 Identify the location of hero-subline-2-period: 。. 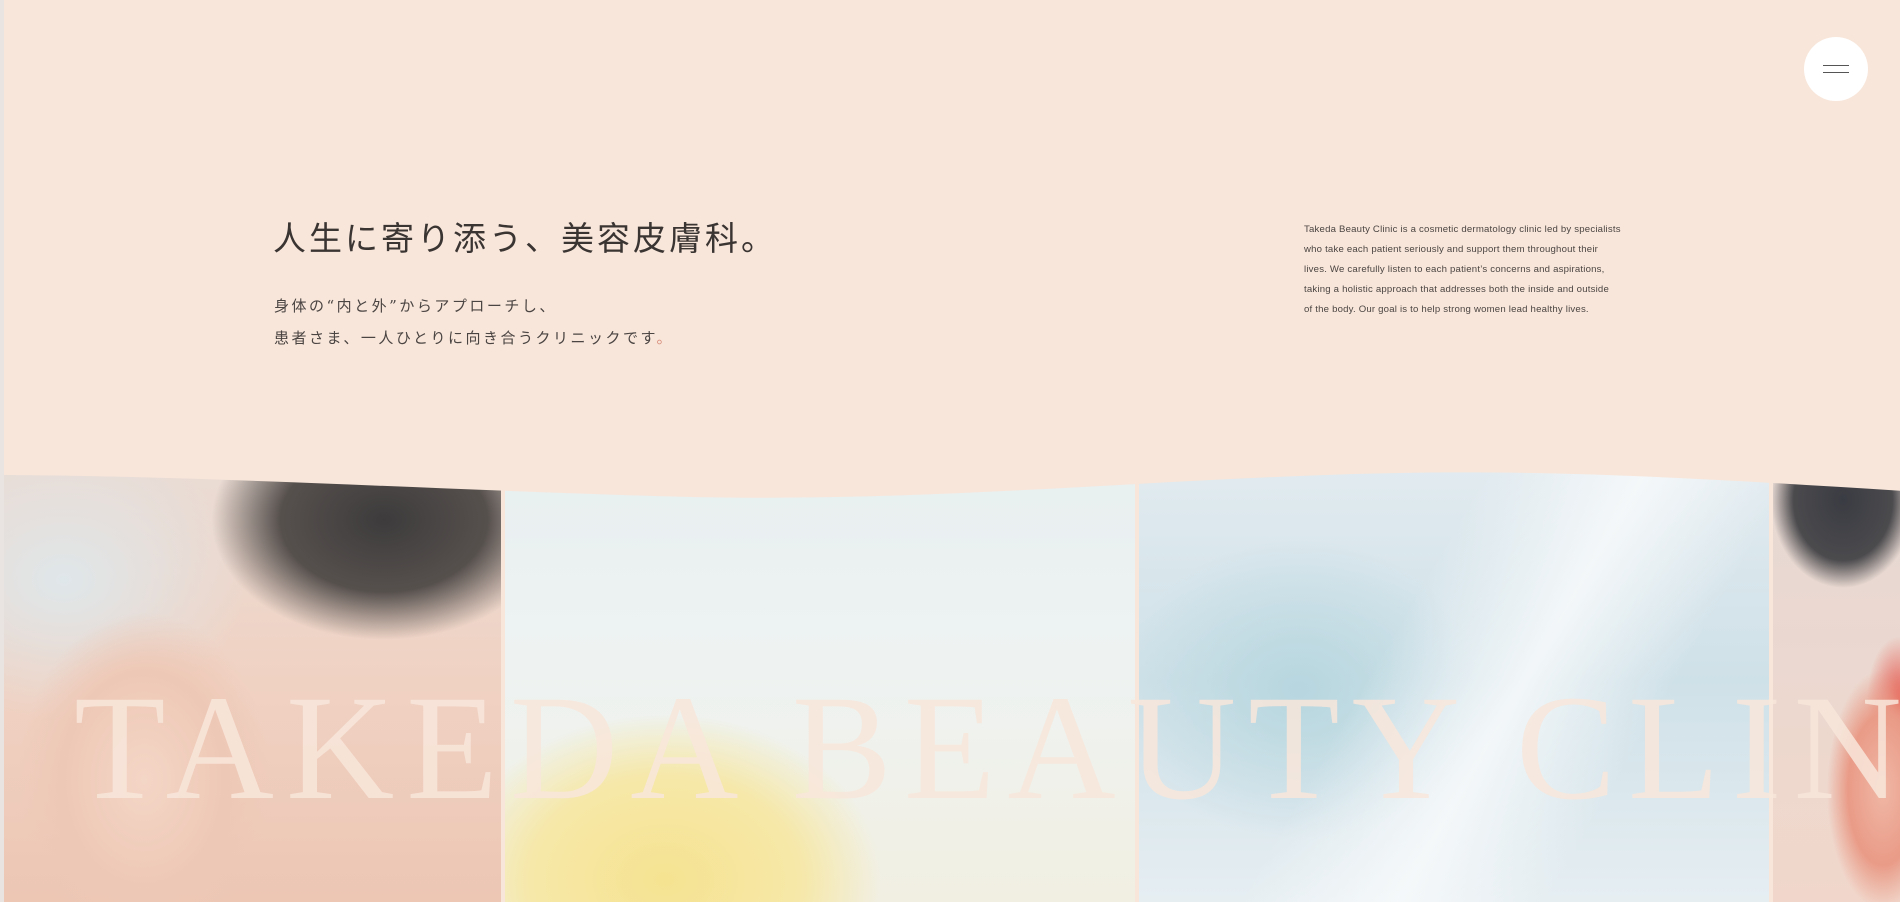
(665, 338).